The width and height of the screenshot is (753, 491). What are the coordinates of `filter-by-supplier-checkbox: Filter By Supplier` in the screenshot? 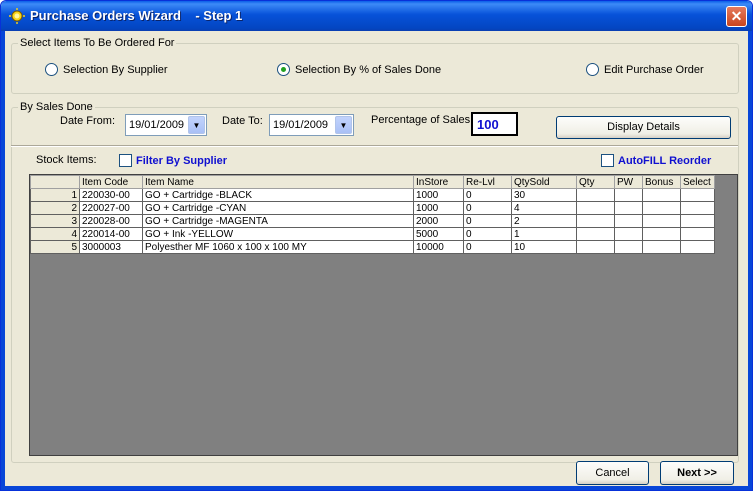 It's located at (173, 160).